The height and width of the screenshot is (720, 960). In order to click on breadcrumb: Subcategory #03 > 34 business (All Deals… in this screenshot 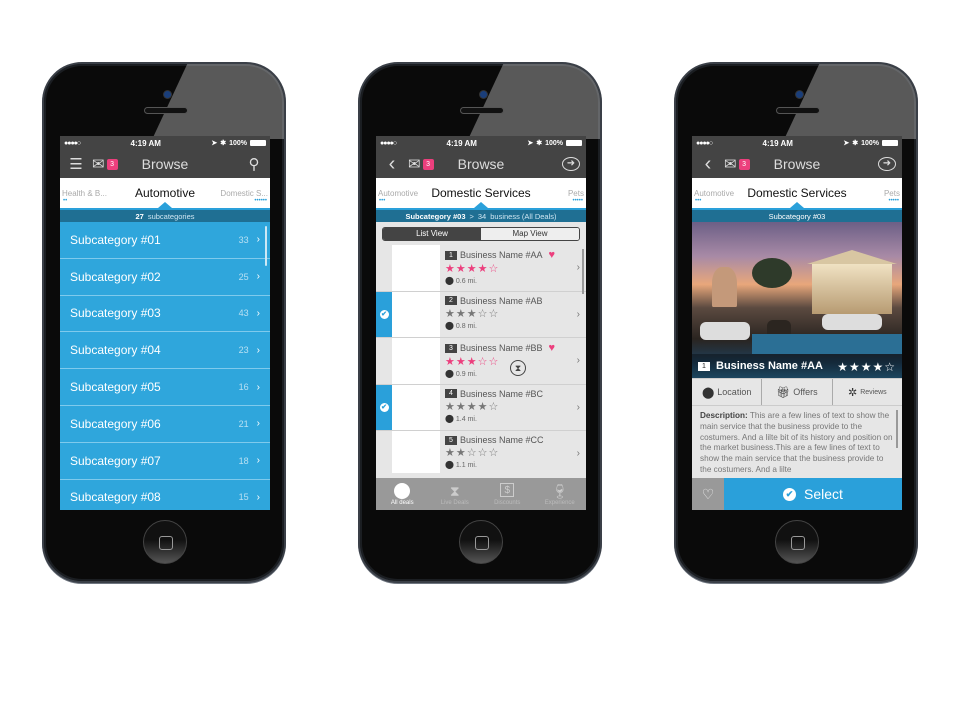, I will do `click(481, 215)`.